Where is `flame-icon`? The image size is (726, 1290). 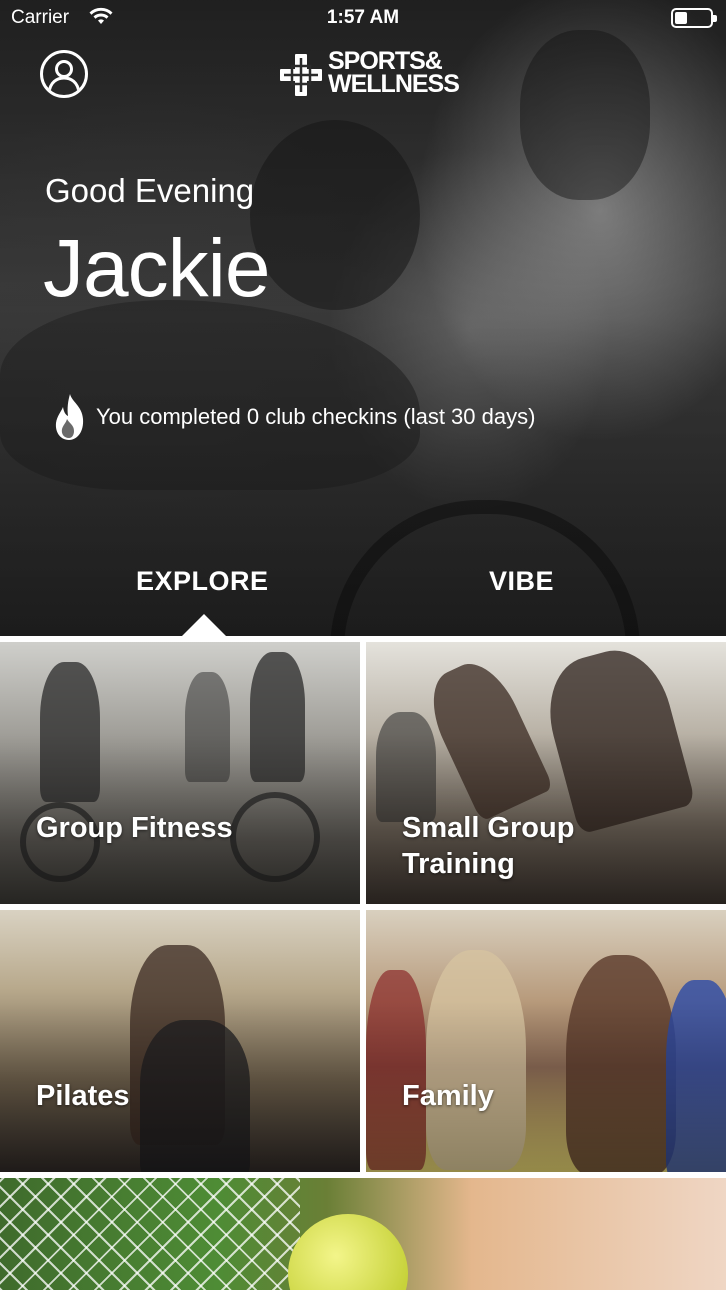 flame-icon is located at coordinates (69, 417).